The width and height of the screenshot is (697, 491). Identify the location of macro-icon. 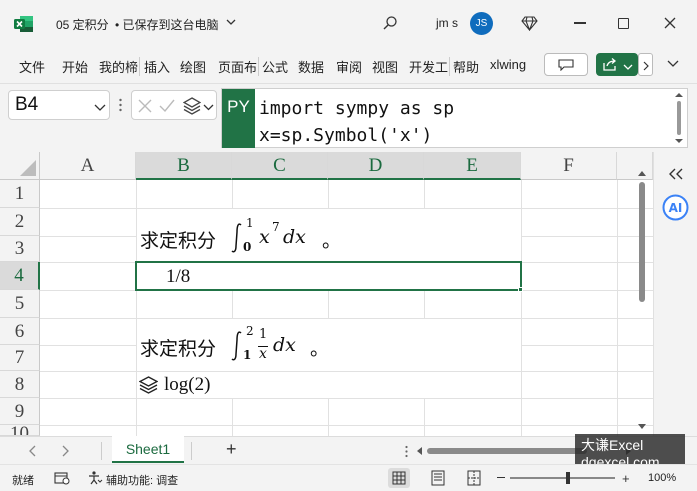
(62, 478).